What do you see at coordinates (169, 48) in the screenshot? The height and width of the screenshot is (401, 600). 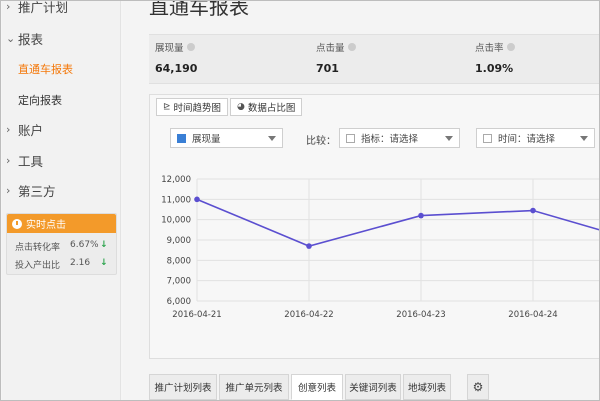 I see `stat-label: 展现量` at bounding box center [169, 48].